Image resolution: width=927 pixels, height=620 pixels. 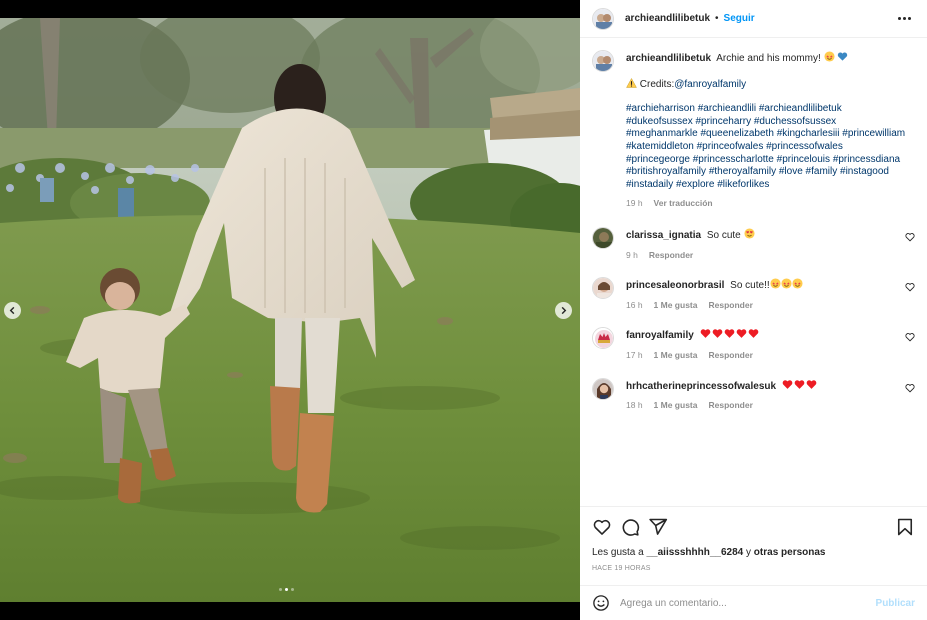 I want to click on hashtag-link: #likeforlikes, so click(x=743, y=184).